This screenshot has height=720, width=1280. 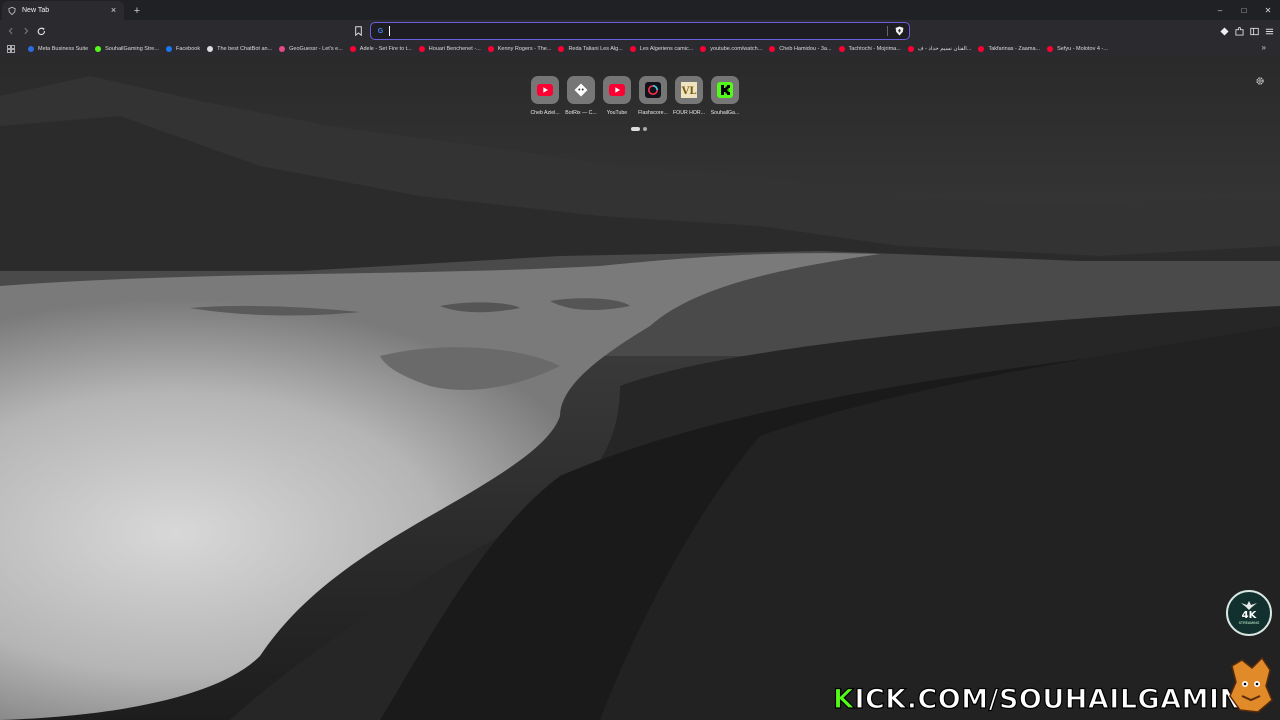 I want to click on reload-icon, so click(x=41, y=31).